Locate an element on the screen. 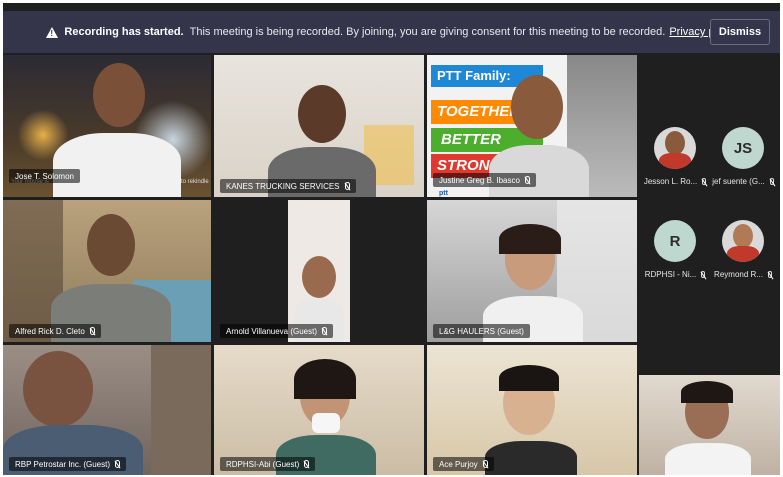 The height and width of the screenshot is (477, 783). avatar: JS is located at coordinates (743, 148).